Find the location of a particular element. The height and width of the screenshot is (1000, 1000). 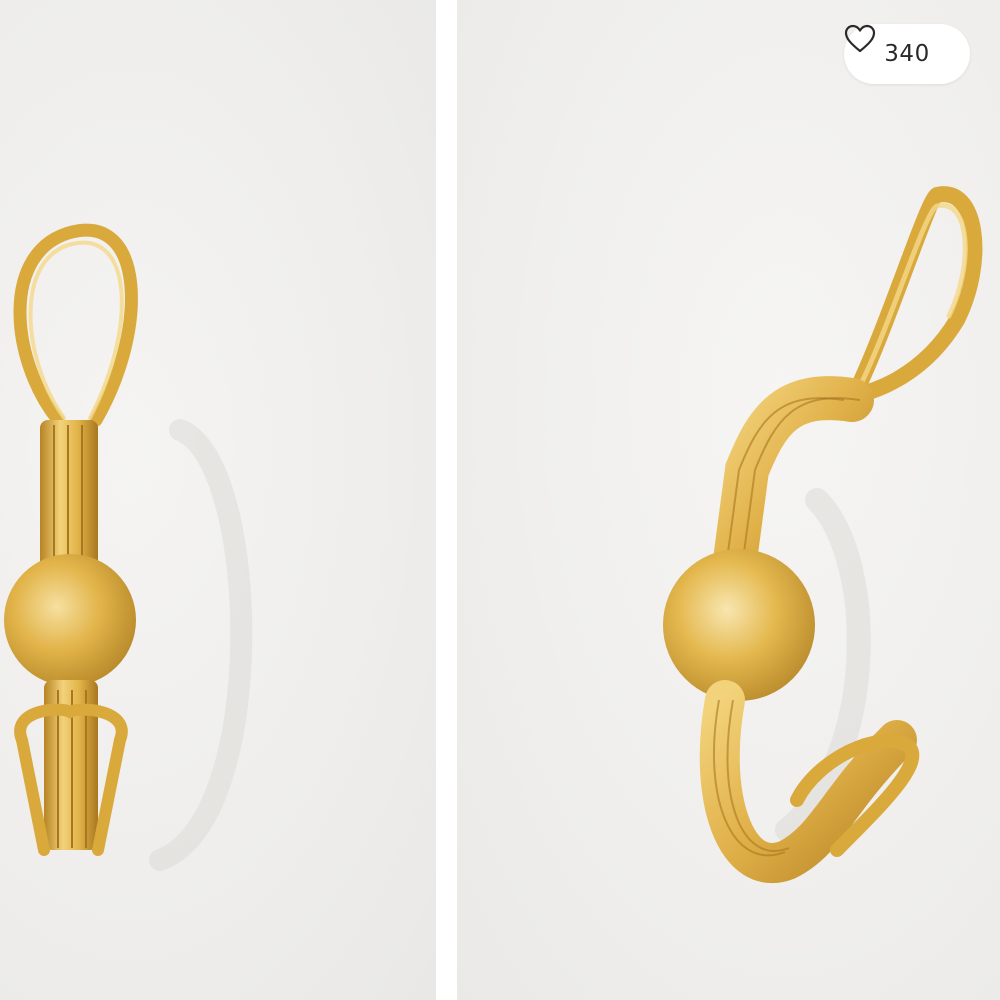

like-count: 340 is located at coordinates (907, 54).